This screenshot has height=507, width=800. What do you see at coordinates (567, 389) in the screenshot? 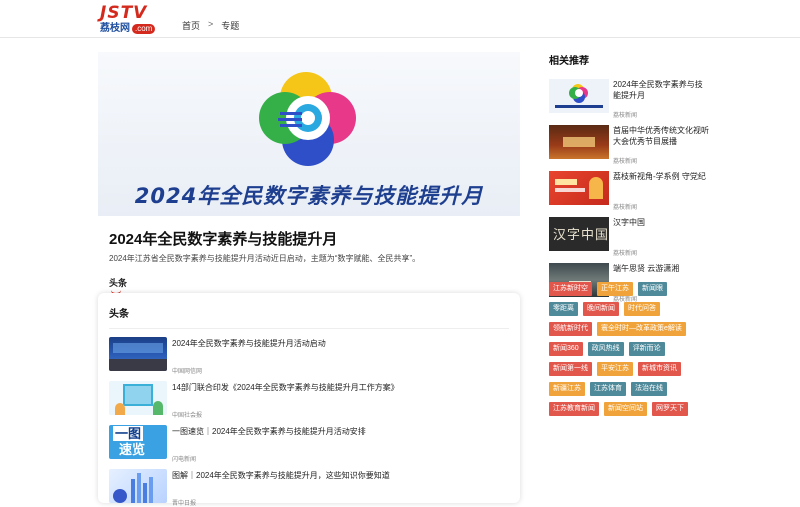
I see `program-tag: 新疆江苏` at bounding box center [567, 389].